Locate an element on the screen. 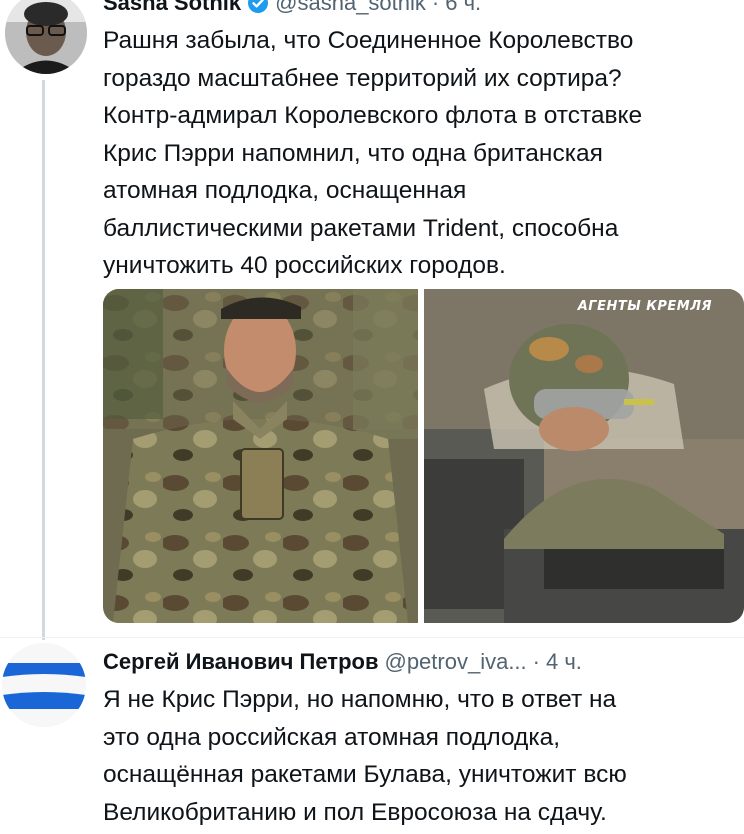  author-name: Сергей Иванович Петров is located at coordinates (240, 662).